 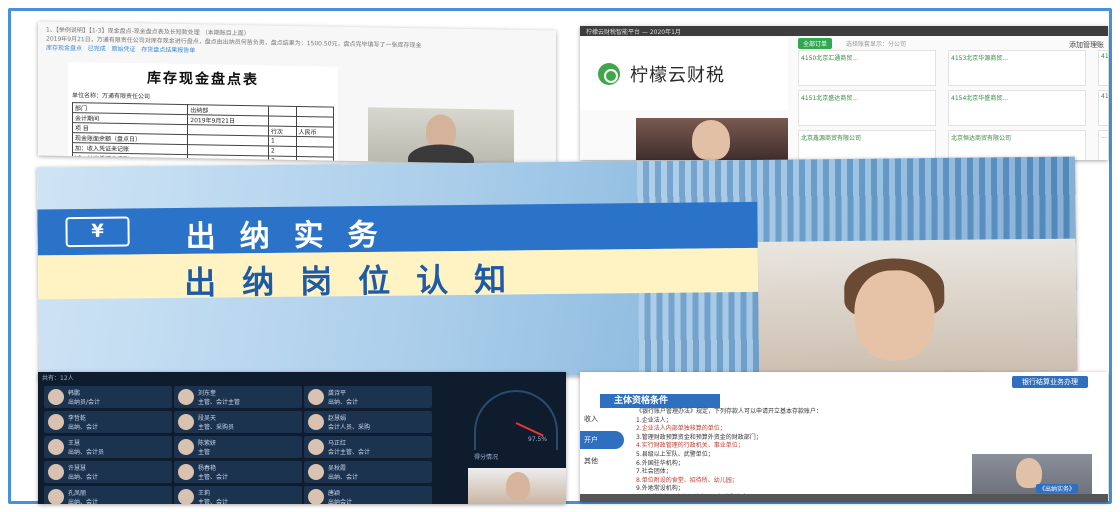 What do you see at coordinates (660, 401) in the screenshot?
I see `section-title: 主体资格条件` at bounding box center [660, 401].